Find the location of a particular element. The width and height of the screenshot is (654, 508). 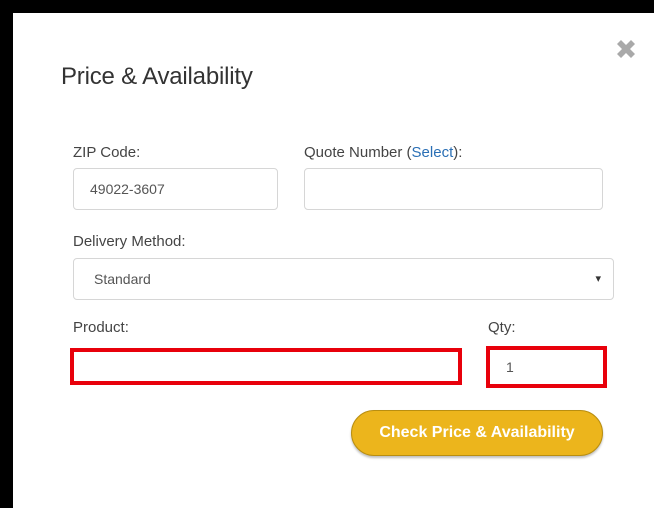

product-input is located at coordinates (266, 366).